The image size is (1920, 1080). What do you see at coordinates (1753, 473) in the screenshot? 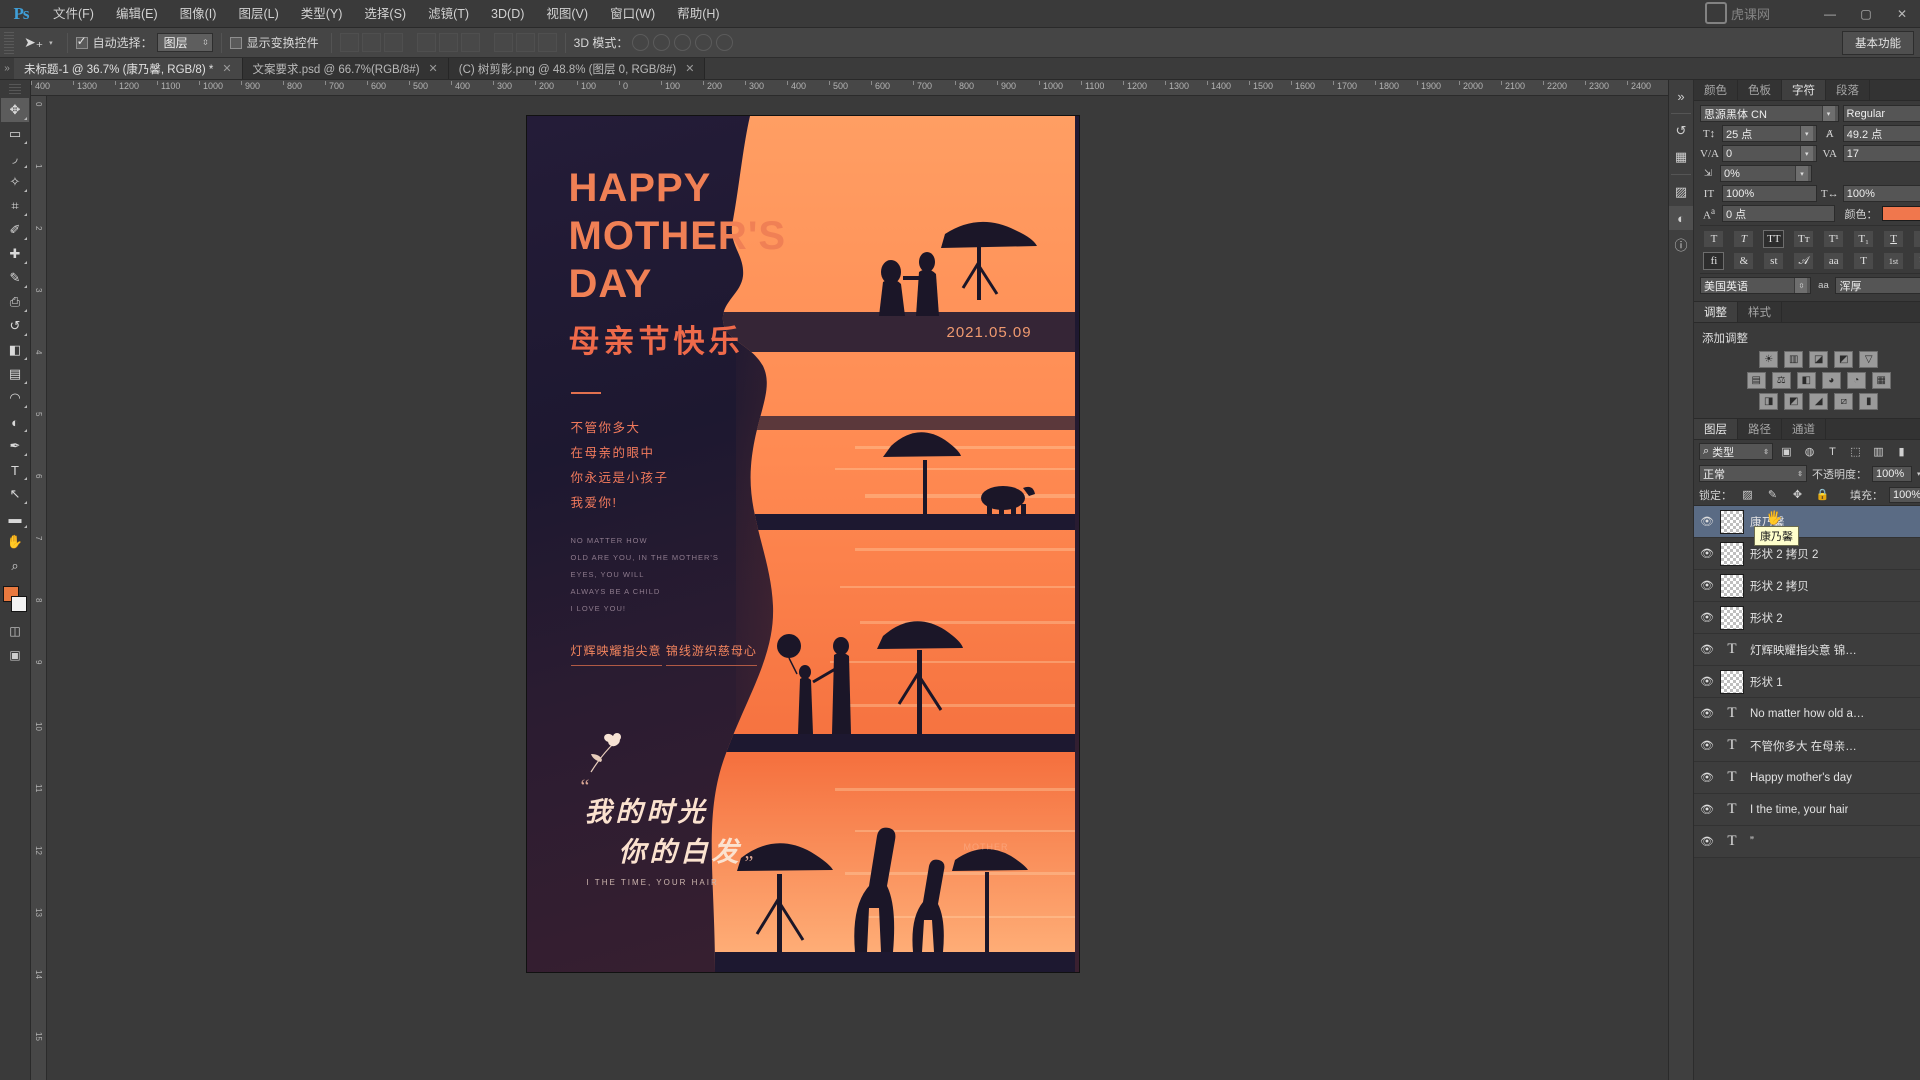
I see `blend-mode-select: 正常 ⇳` at bounding box center [1753, 473].